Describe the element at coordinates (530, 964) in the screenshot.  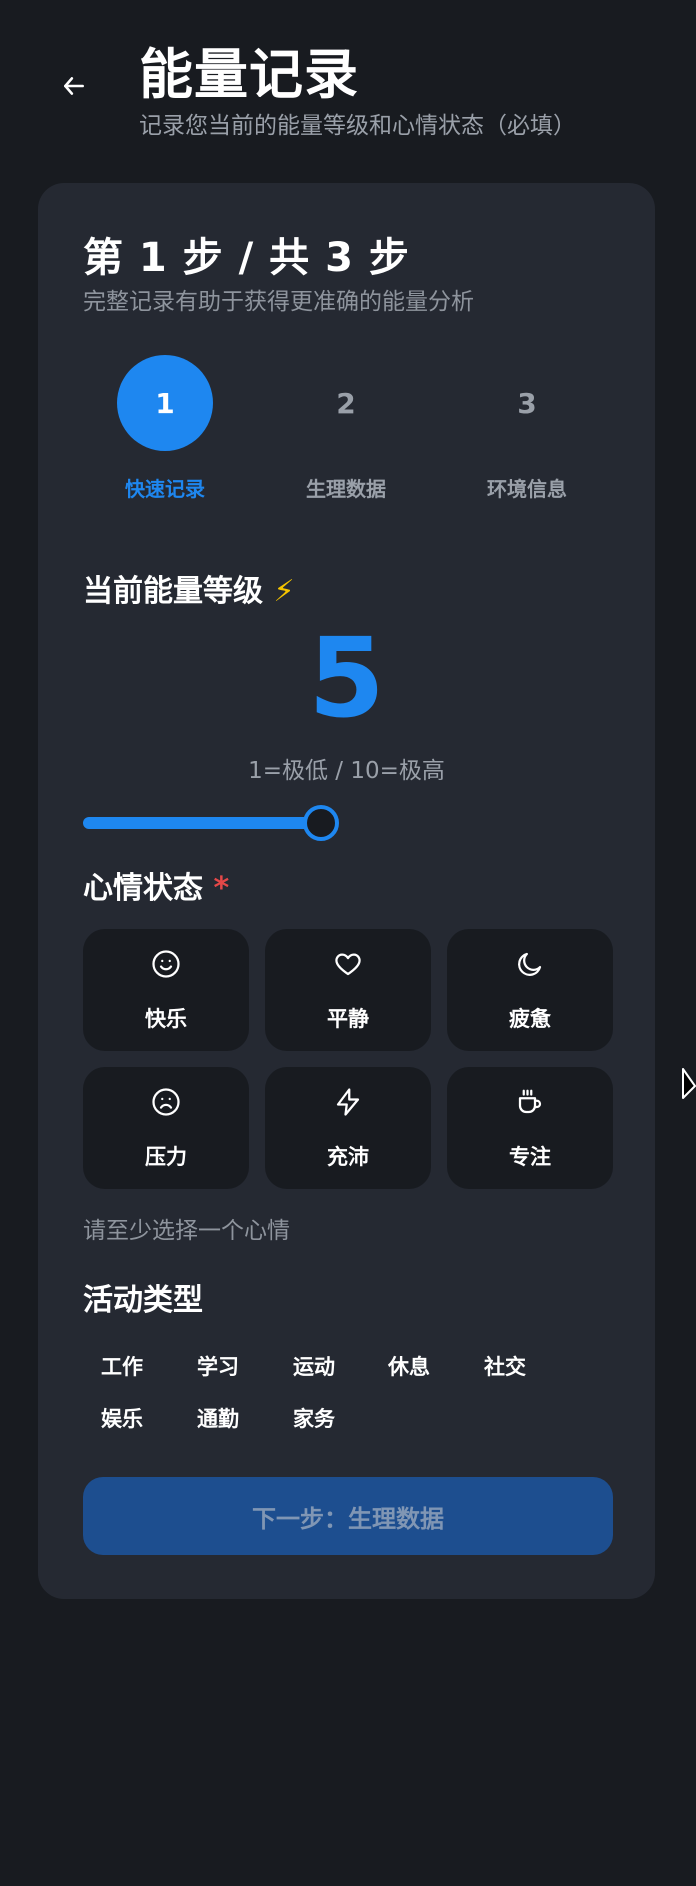
I see `moon-icon` at that location.